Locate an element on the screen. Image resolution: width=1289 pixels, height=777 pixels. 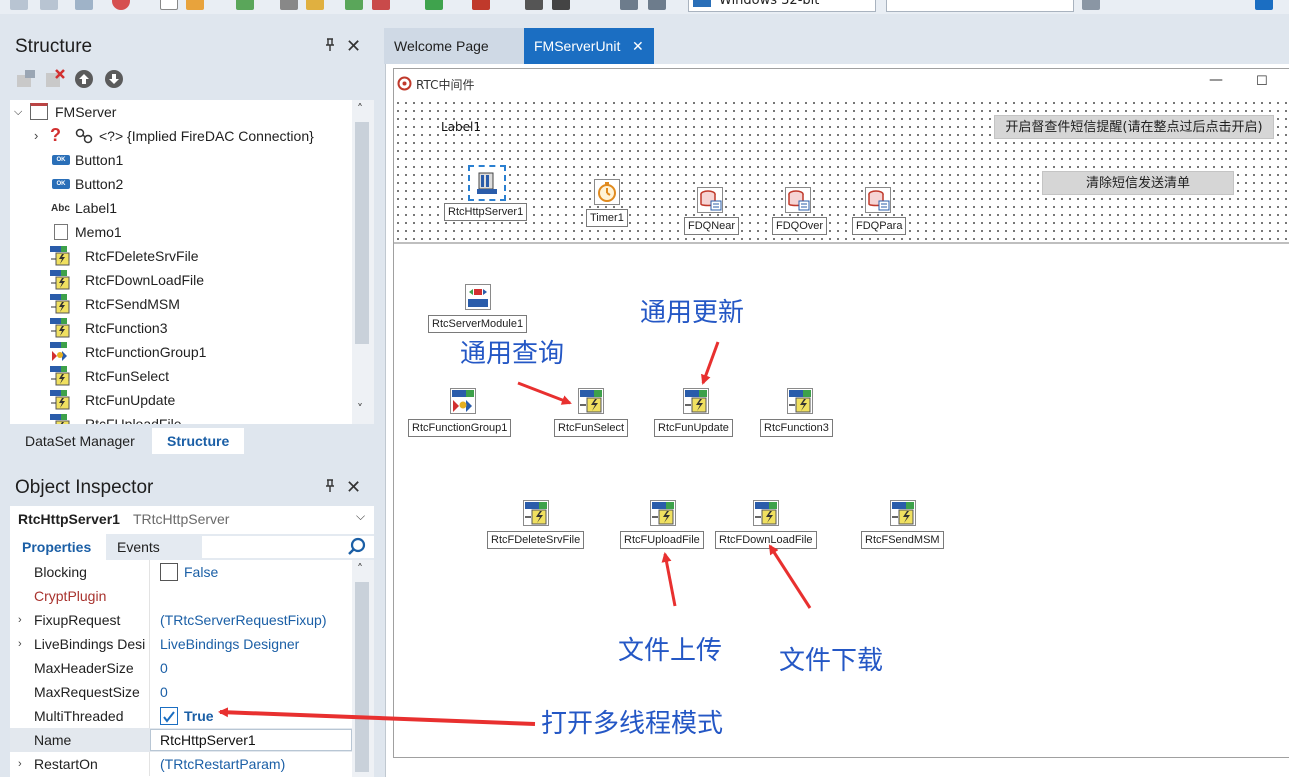
component-label: RtcFunSelect is located at coordinates (591, 428).